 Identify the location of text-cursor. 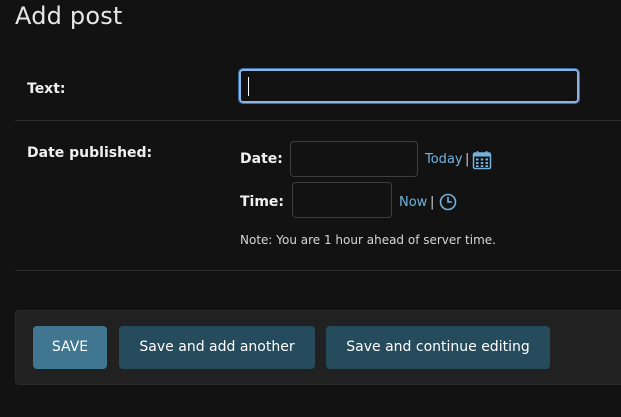
(248, 86).